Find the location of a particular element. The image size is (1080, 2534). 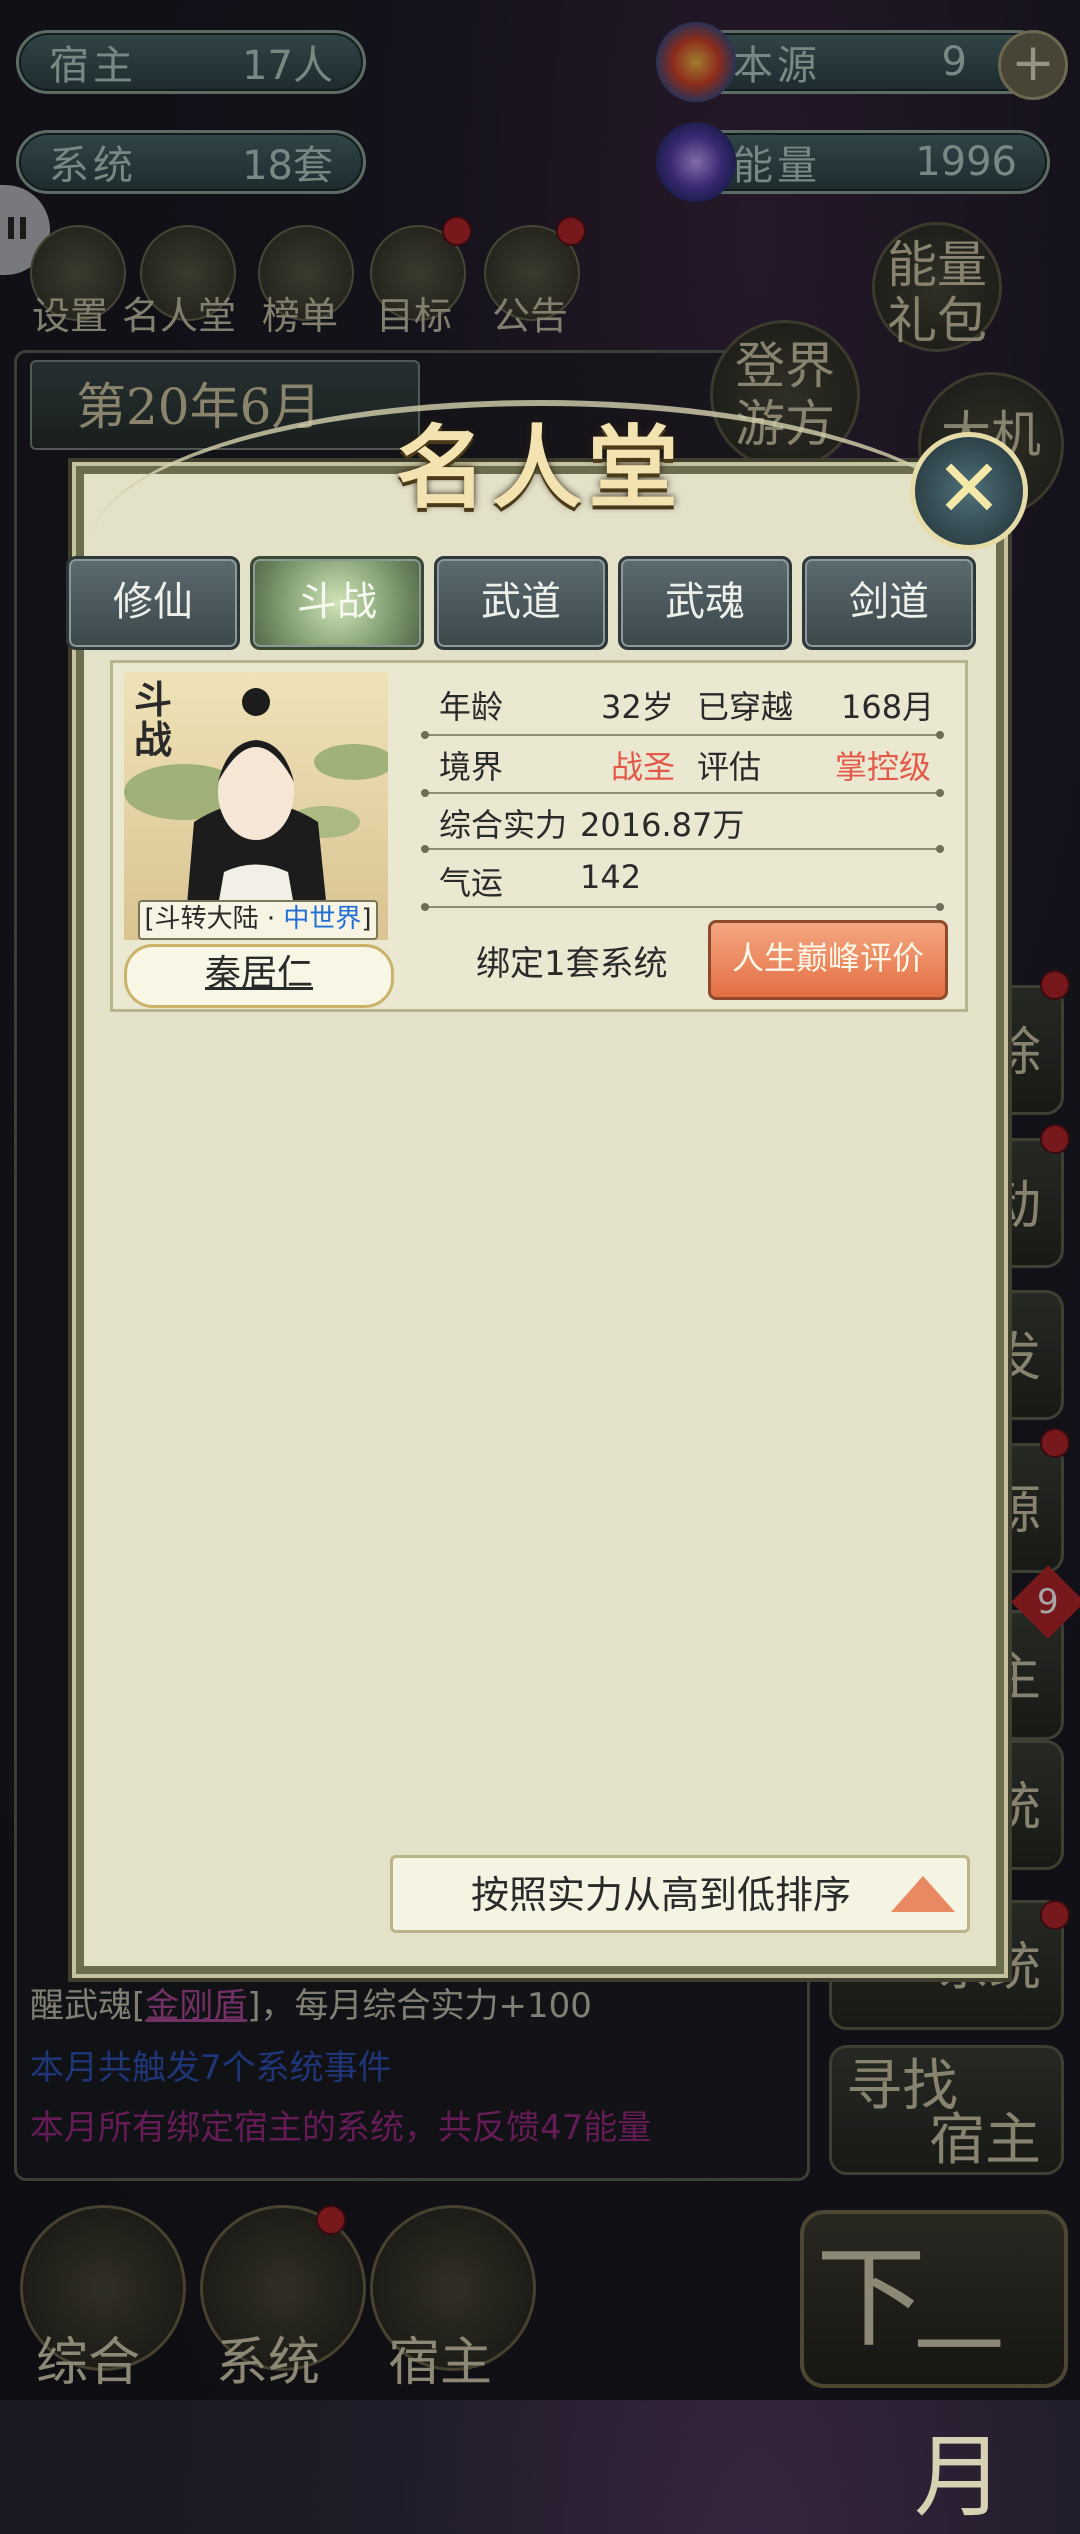

sort-arrow-icon is located at coordinates (923, 1894).